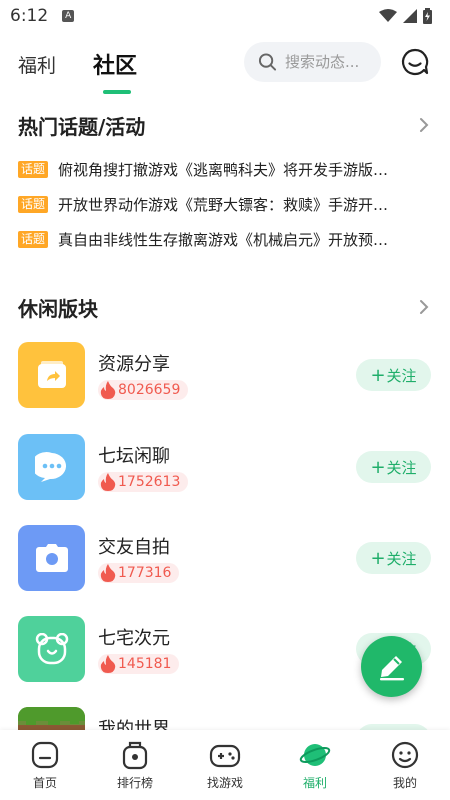 This screenshot has height=800, width=450. What do you see at coordinates (225, 718) in the screenshot?
I see `board-item: 我的世界 +关注` at bounding box center [225, 718].